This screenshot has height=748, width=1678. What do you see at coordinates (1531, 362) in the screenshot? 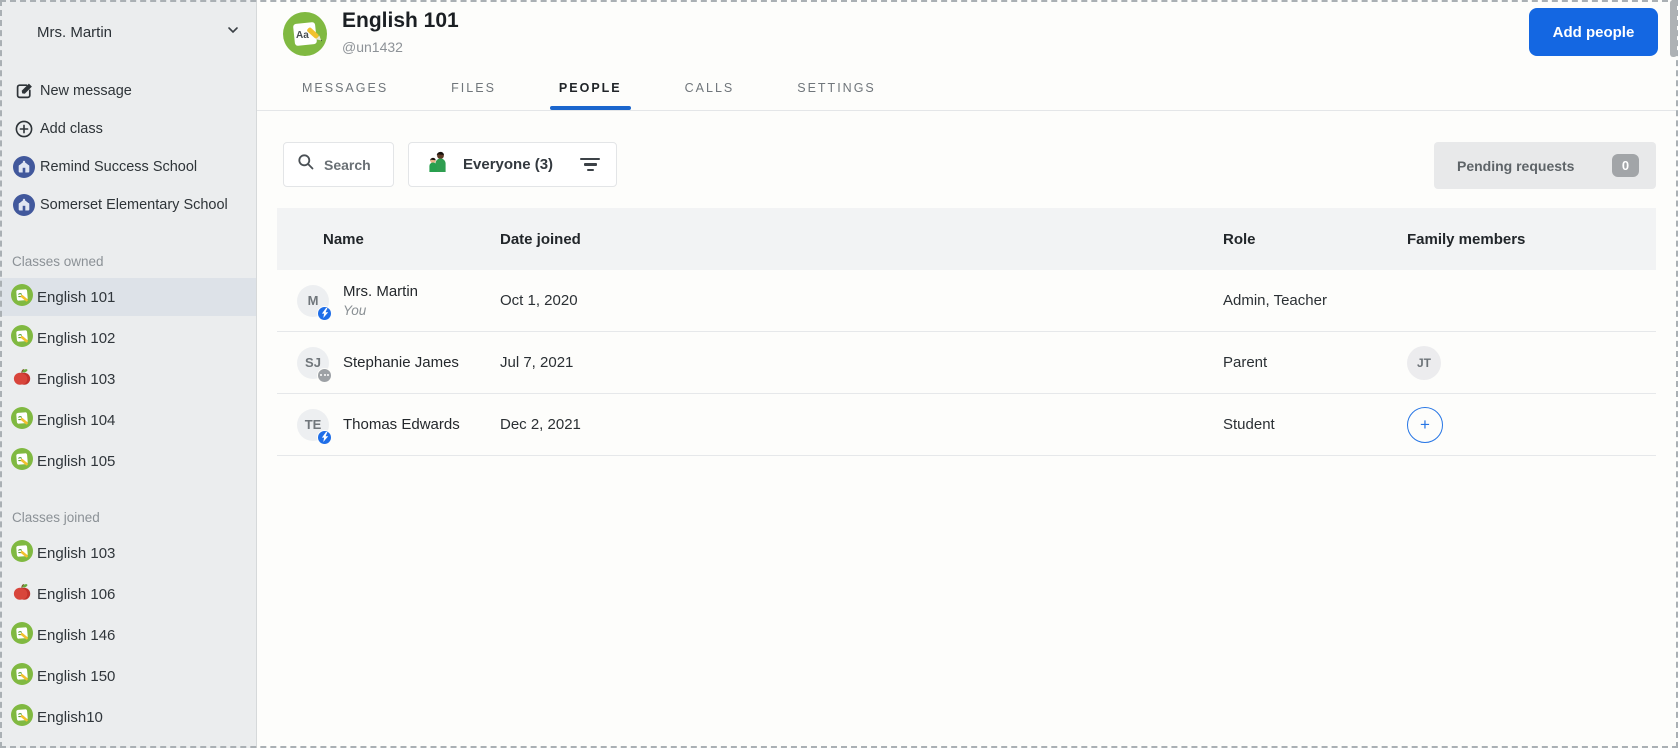
I see `family-members-cell: JT` at bounding box center [1531, 362].